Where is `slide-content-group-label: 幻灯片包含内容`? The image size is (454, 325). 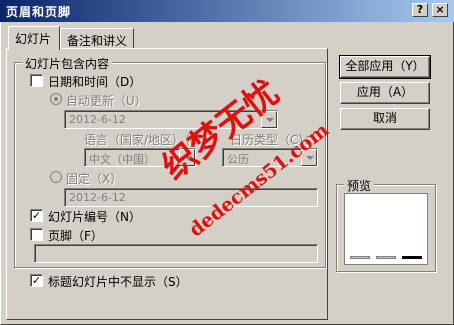 slide-content-group-label: 幻灯片包含内容 is located at coordinates (67, 63).